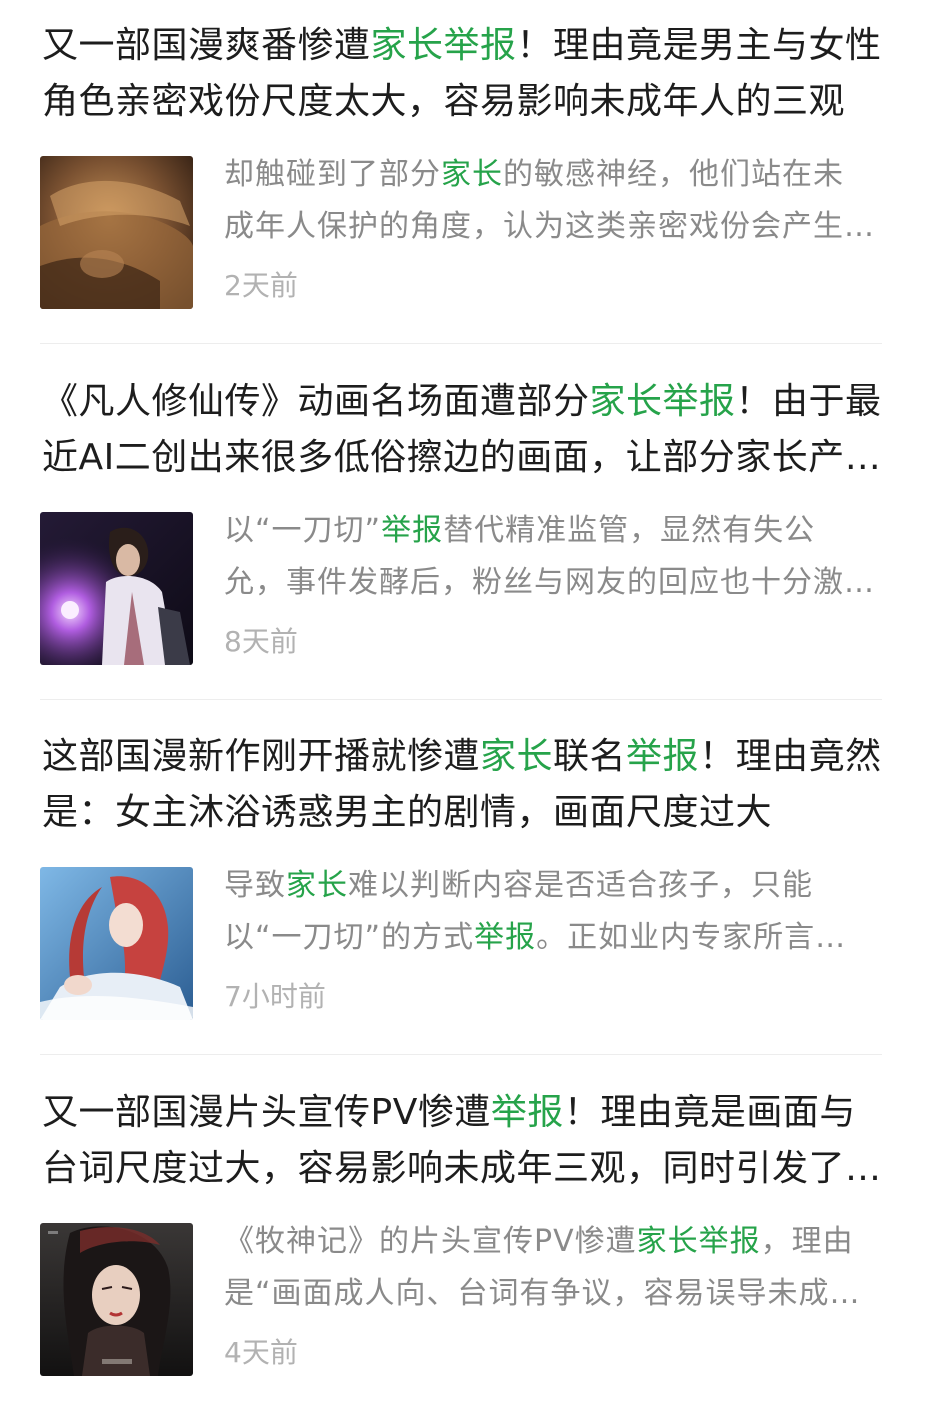  Describe the element at coordinates (275, 996) in the screenshot. I see `result-timestamp: 7小时前` at that location.